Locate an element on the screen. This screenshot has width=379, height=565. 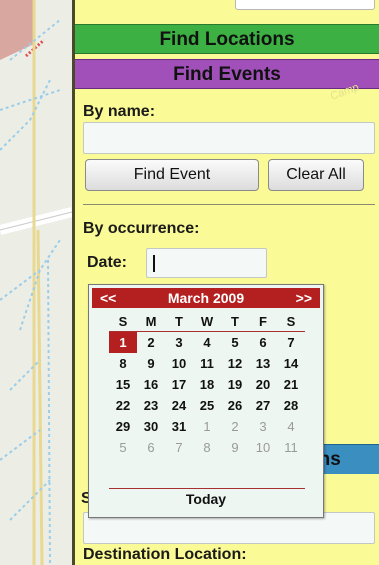
calendar-day: 15 is located at coordinates (123, 384).